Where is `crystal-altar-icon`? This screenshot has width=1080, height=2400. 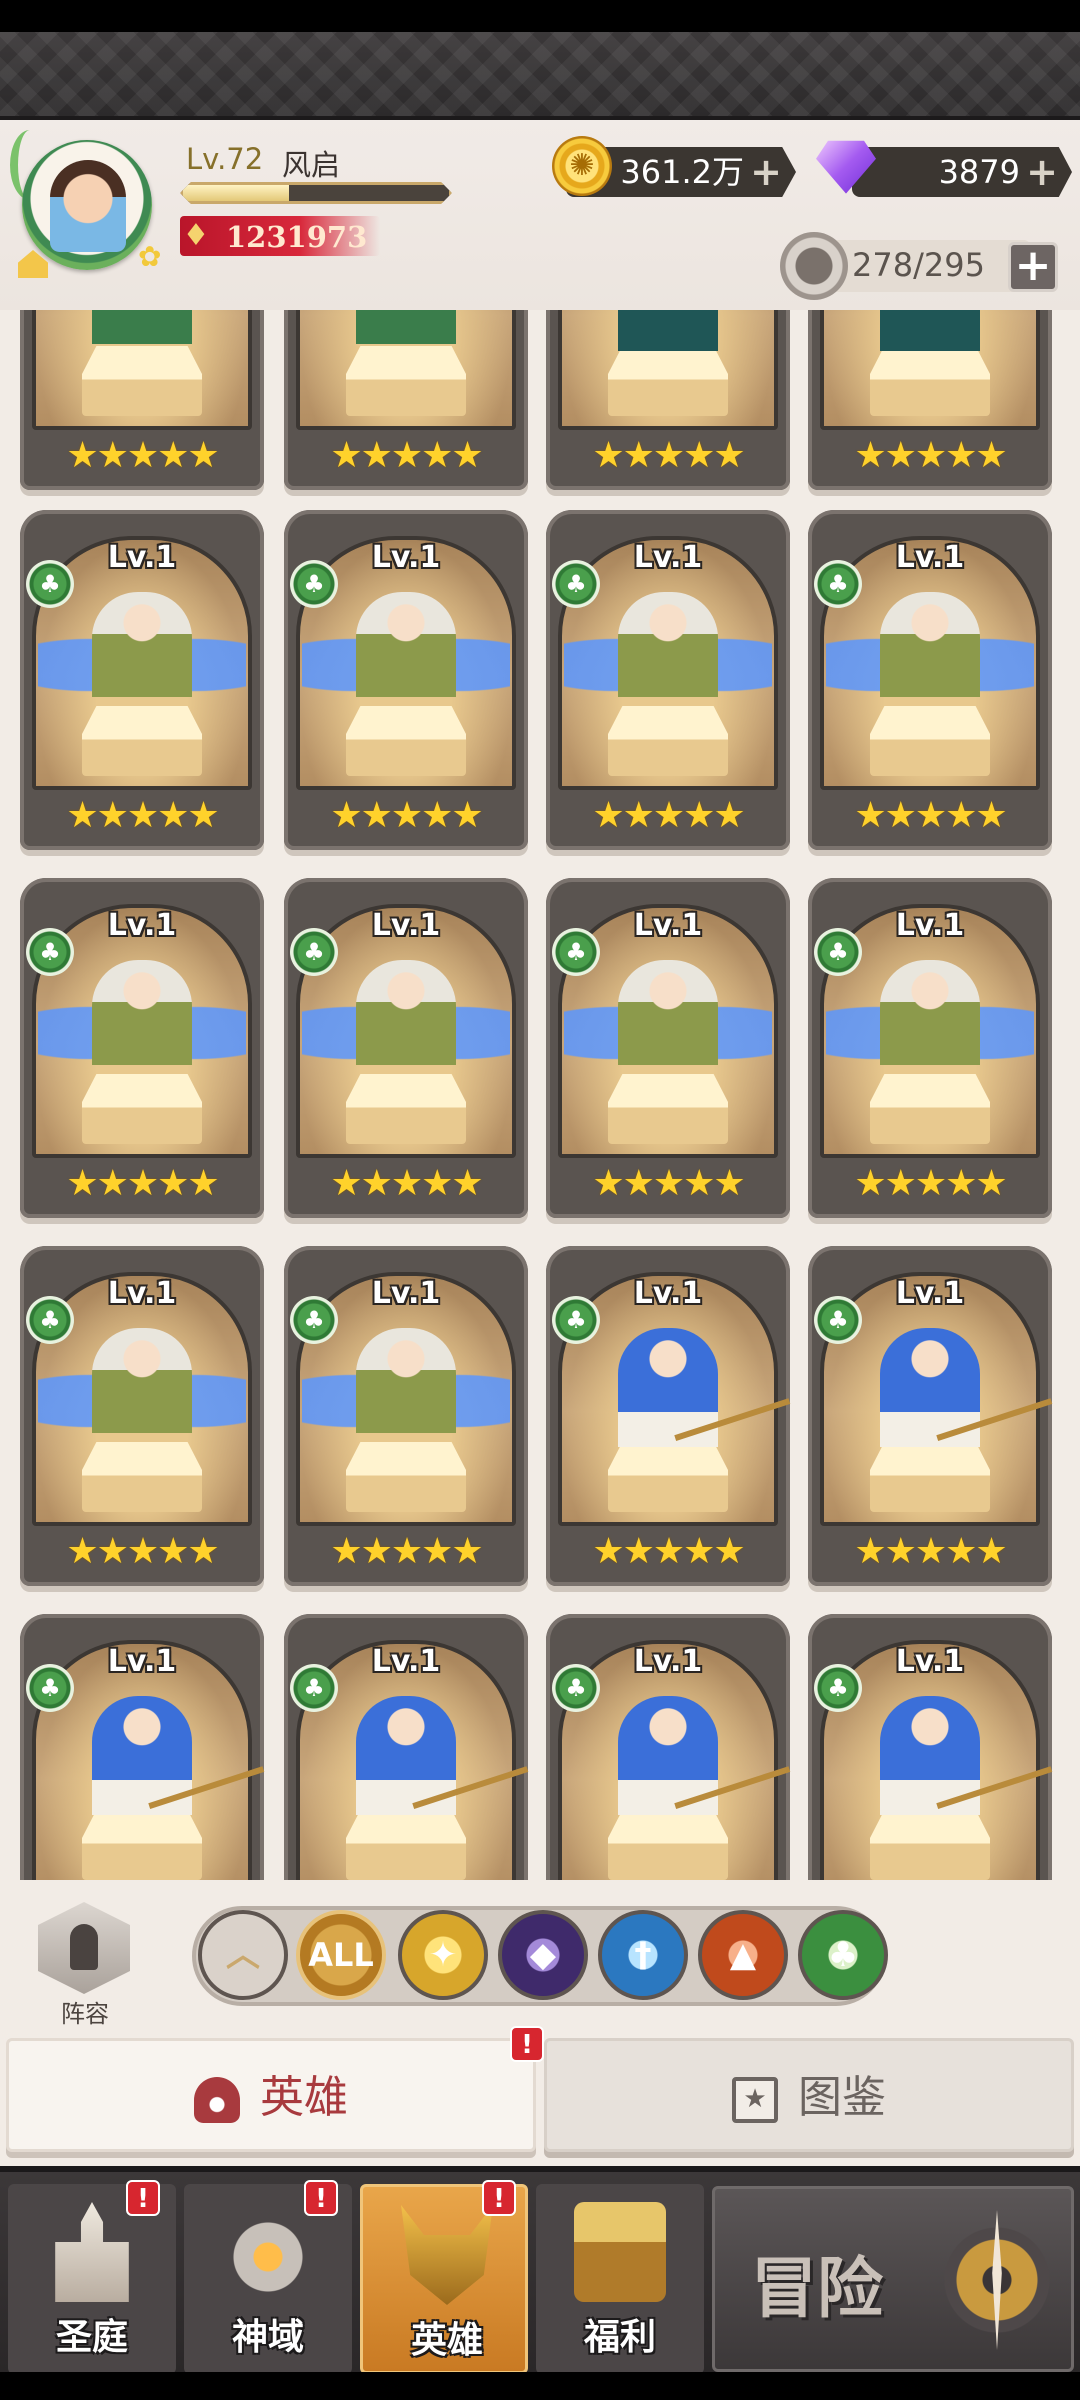 crystal-altar-icon is located at coordinates (268, 2252).